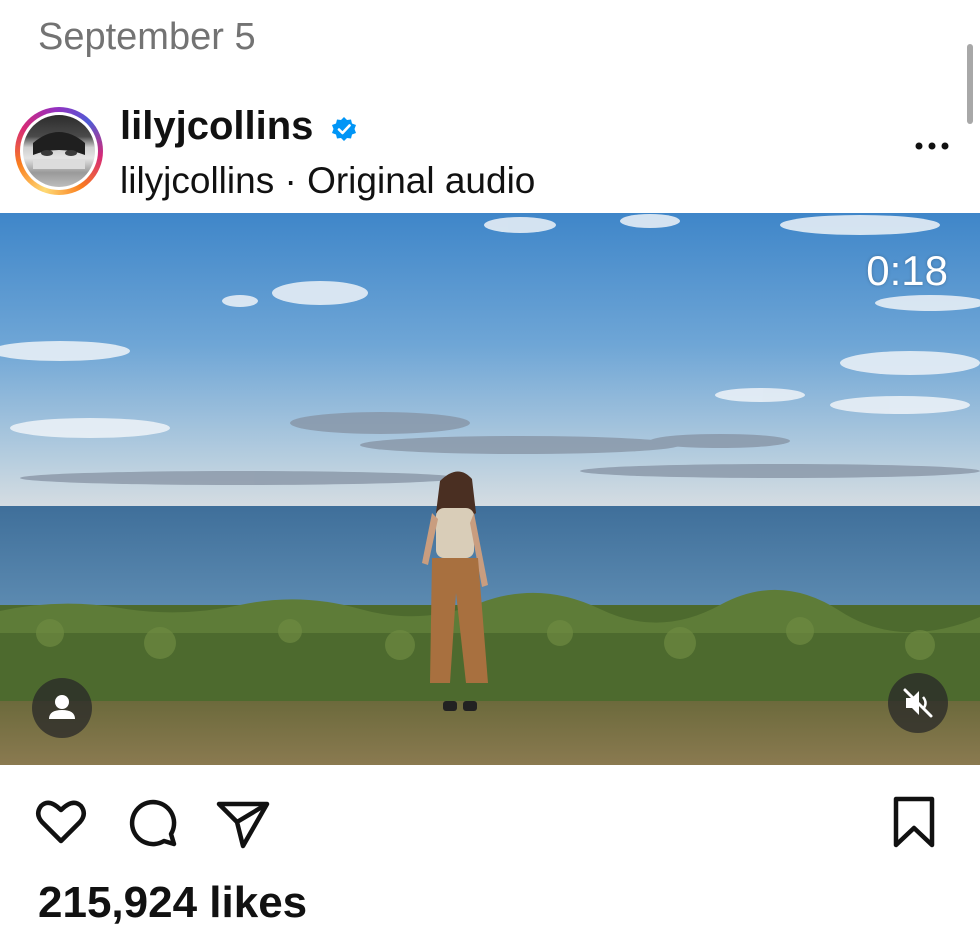  Describe the element at coordinates (907, 270) in the screenshot. I see `video-timer: 0:18` at that location.